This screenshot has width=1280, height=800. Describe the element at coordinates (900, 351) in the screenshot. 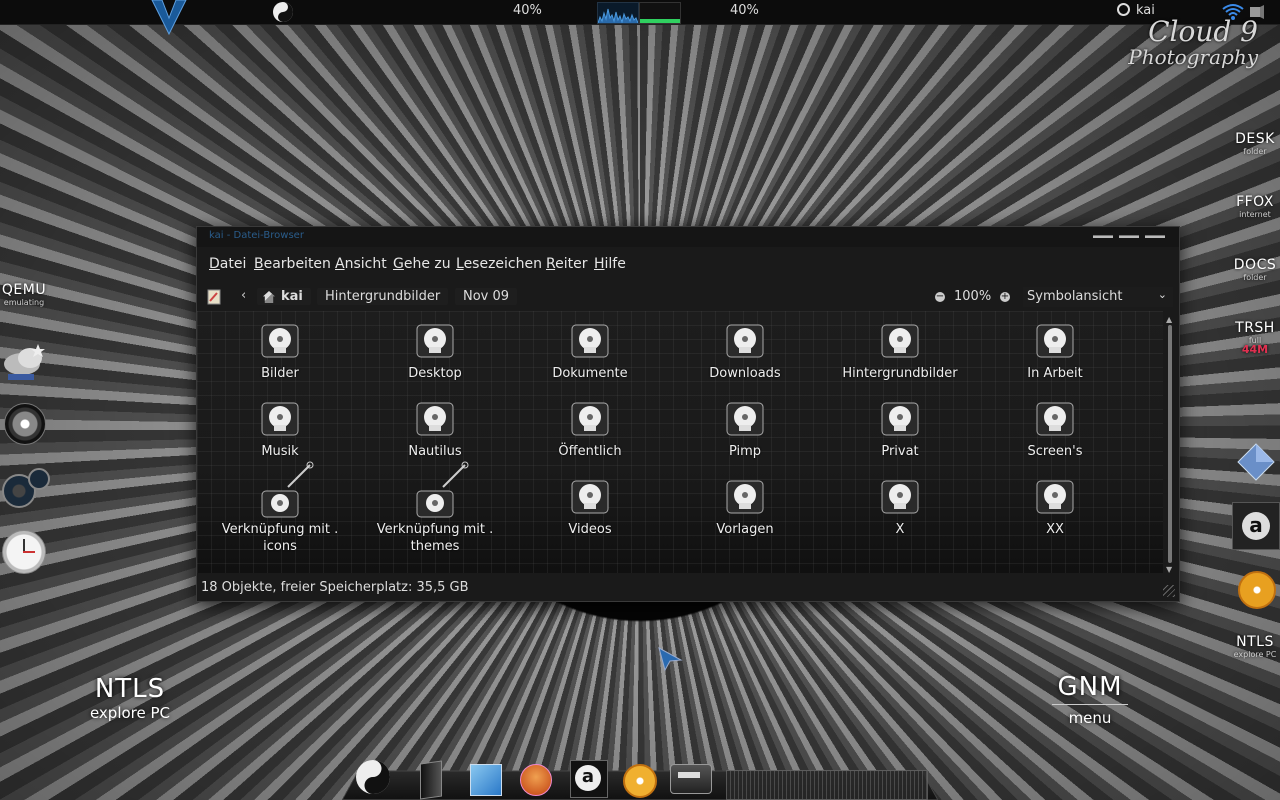

I see `file-item: Hintergrundbilder` at that location.